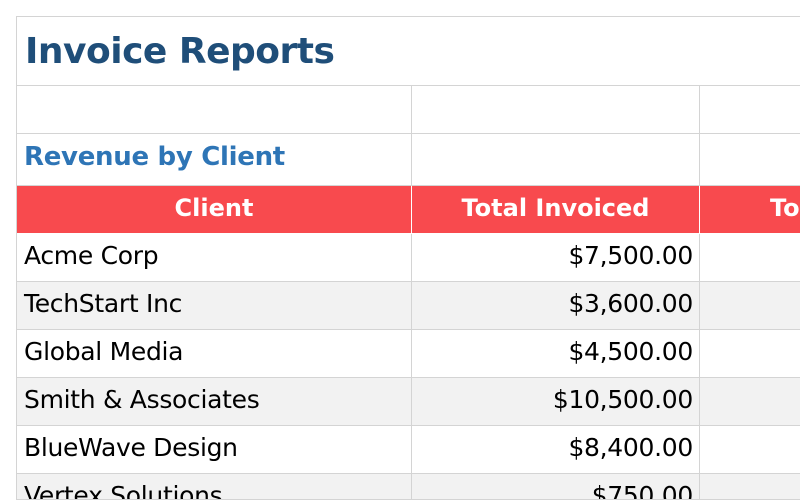 This screenshot has height=500, width=800. Describe the element at coordinates (214, 354) in the screenshot. I see `client-cell: Global Media` at that location.